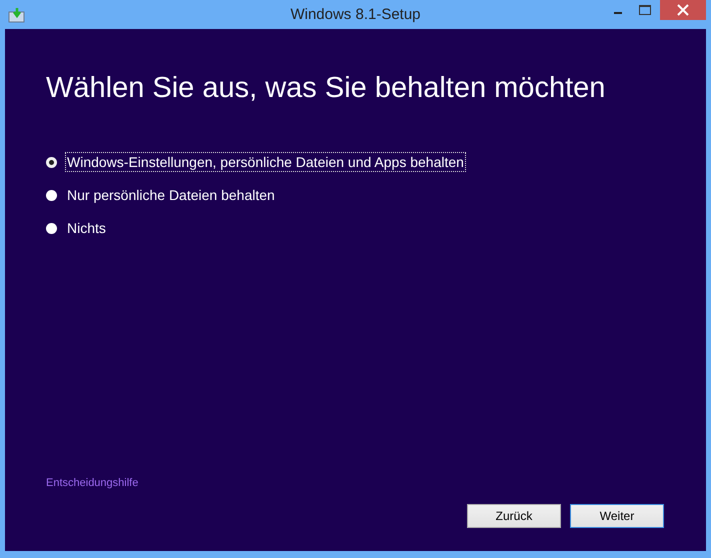 The height and width of the screenshot is (558, 711). I want to click on close-button, so click(683, 10).